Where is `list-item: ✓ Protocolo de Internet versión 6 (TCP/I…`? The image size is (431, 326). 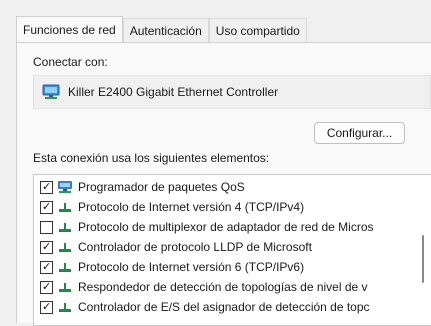 list-item: ✓ Protocolo de Internet versión 6 (TCP/I… is located at coordinates (224, 267).